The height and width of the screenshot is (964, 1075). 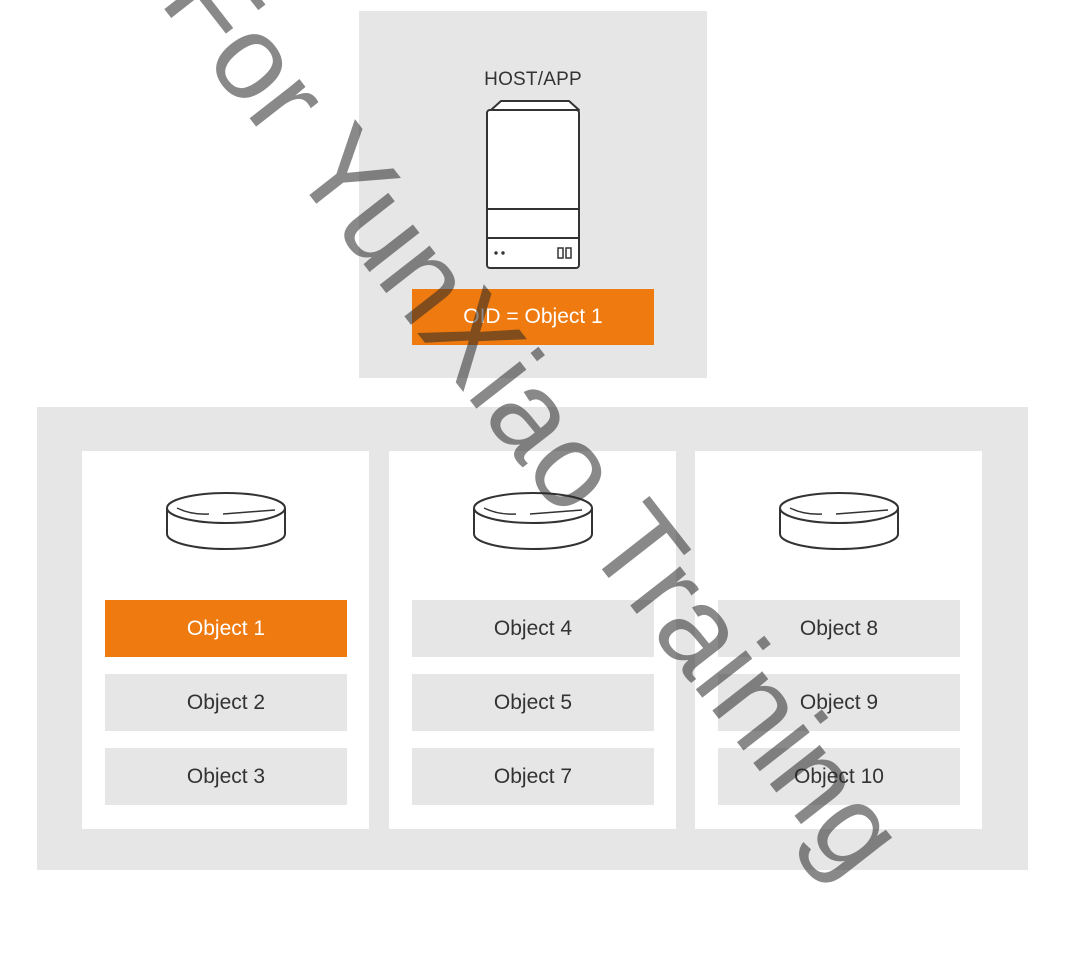 I want to click on object-box: Object 2, so click(x=226, y=702).